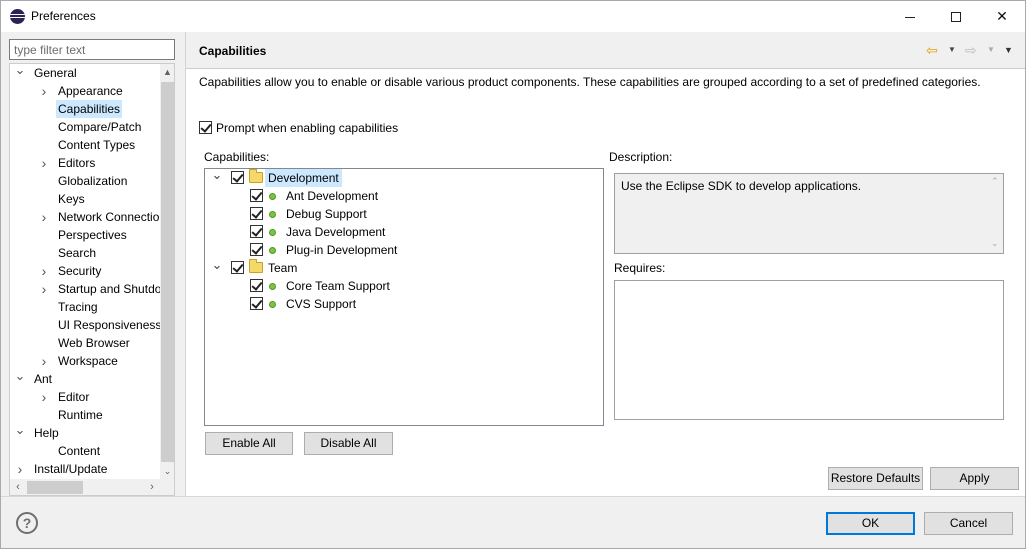 Image resolution: width=1026 pixels, height=549 pixels. I want to click on minimize-button, so click(910, 16).